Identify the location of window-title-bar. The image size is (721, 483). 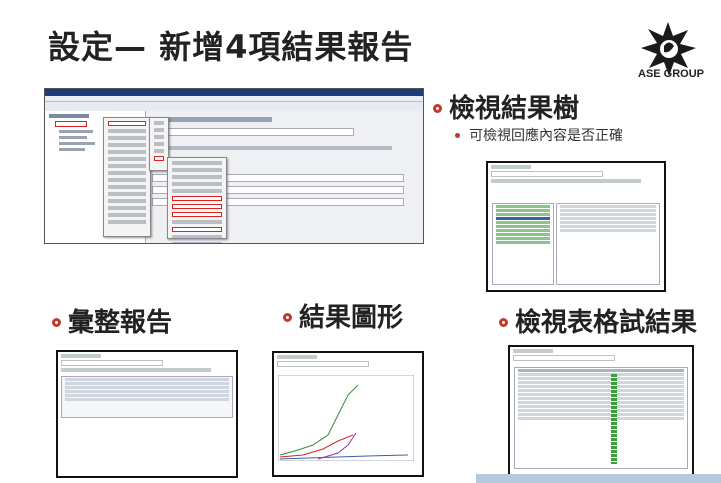
(234, 92).